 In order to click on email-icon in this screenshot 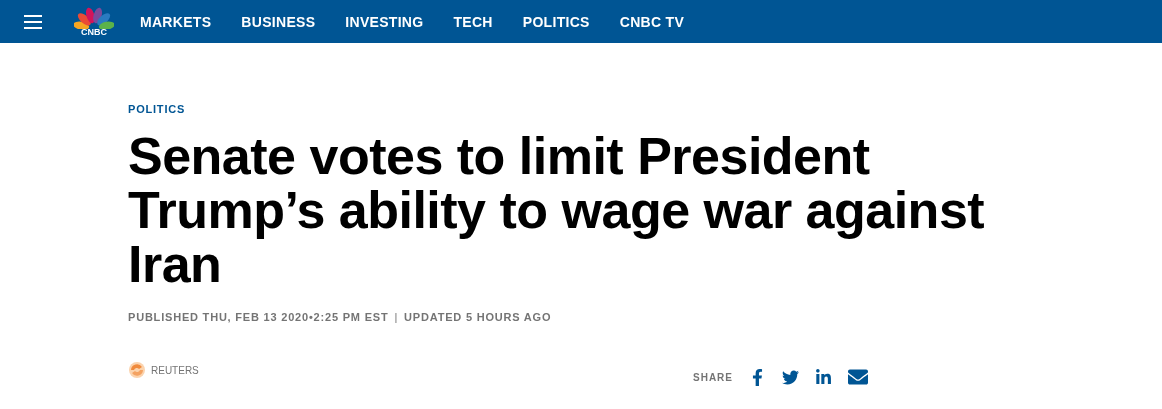, I will do `click(858, 377)`.